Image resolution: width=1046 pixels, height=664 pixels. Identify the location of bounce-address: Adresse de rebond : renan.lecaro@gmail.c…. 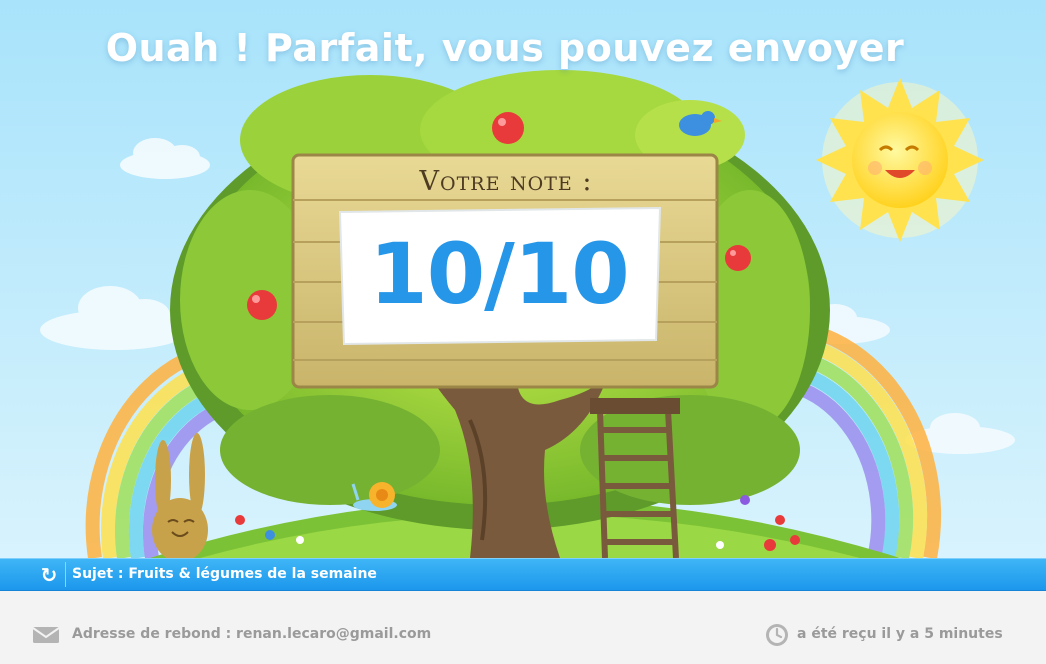
(252, 634).